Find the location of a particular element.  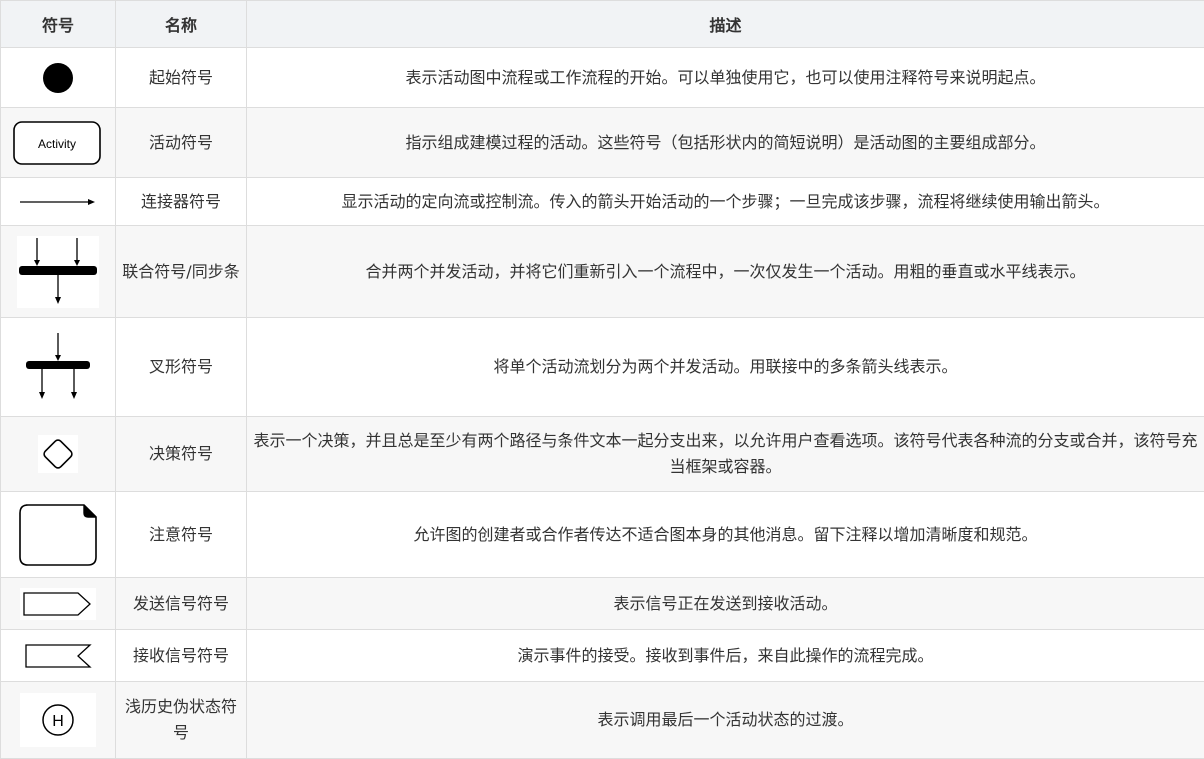

decision-diamond-icon is located at coordinates (58, 454).